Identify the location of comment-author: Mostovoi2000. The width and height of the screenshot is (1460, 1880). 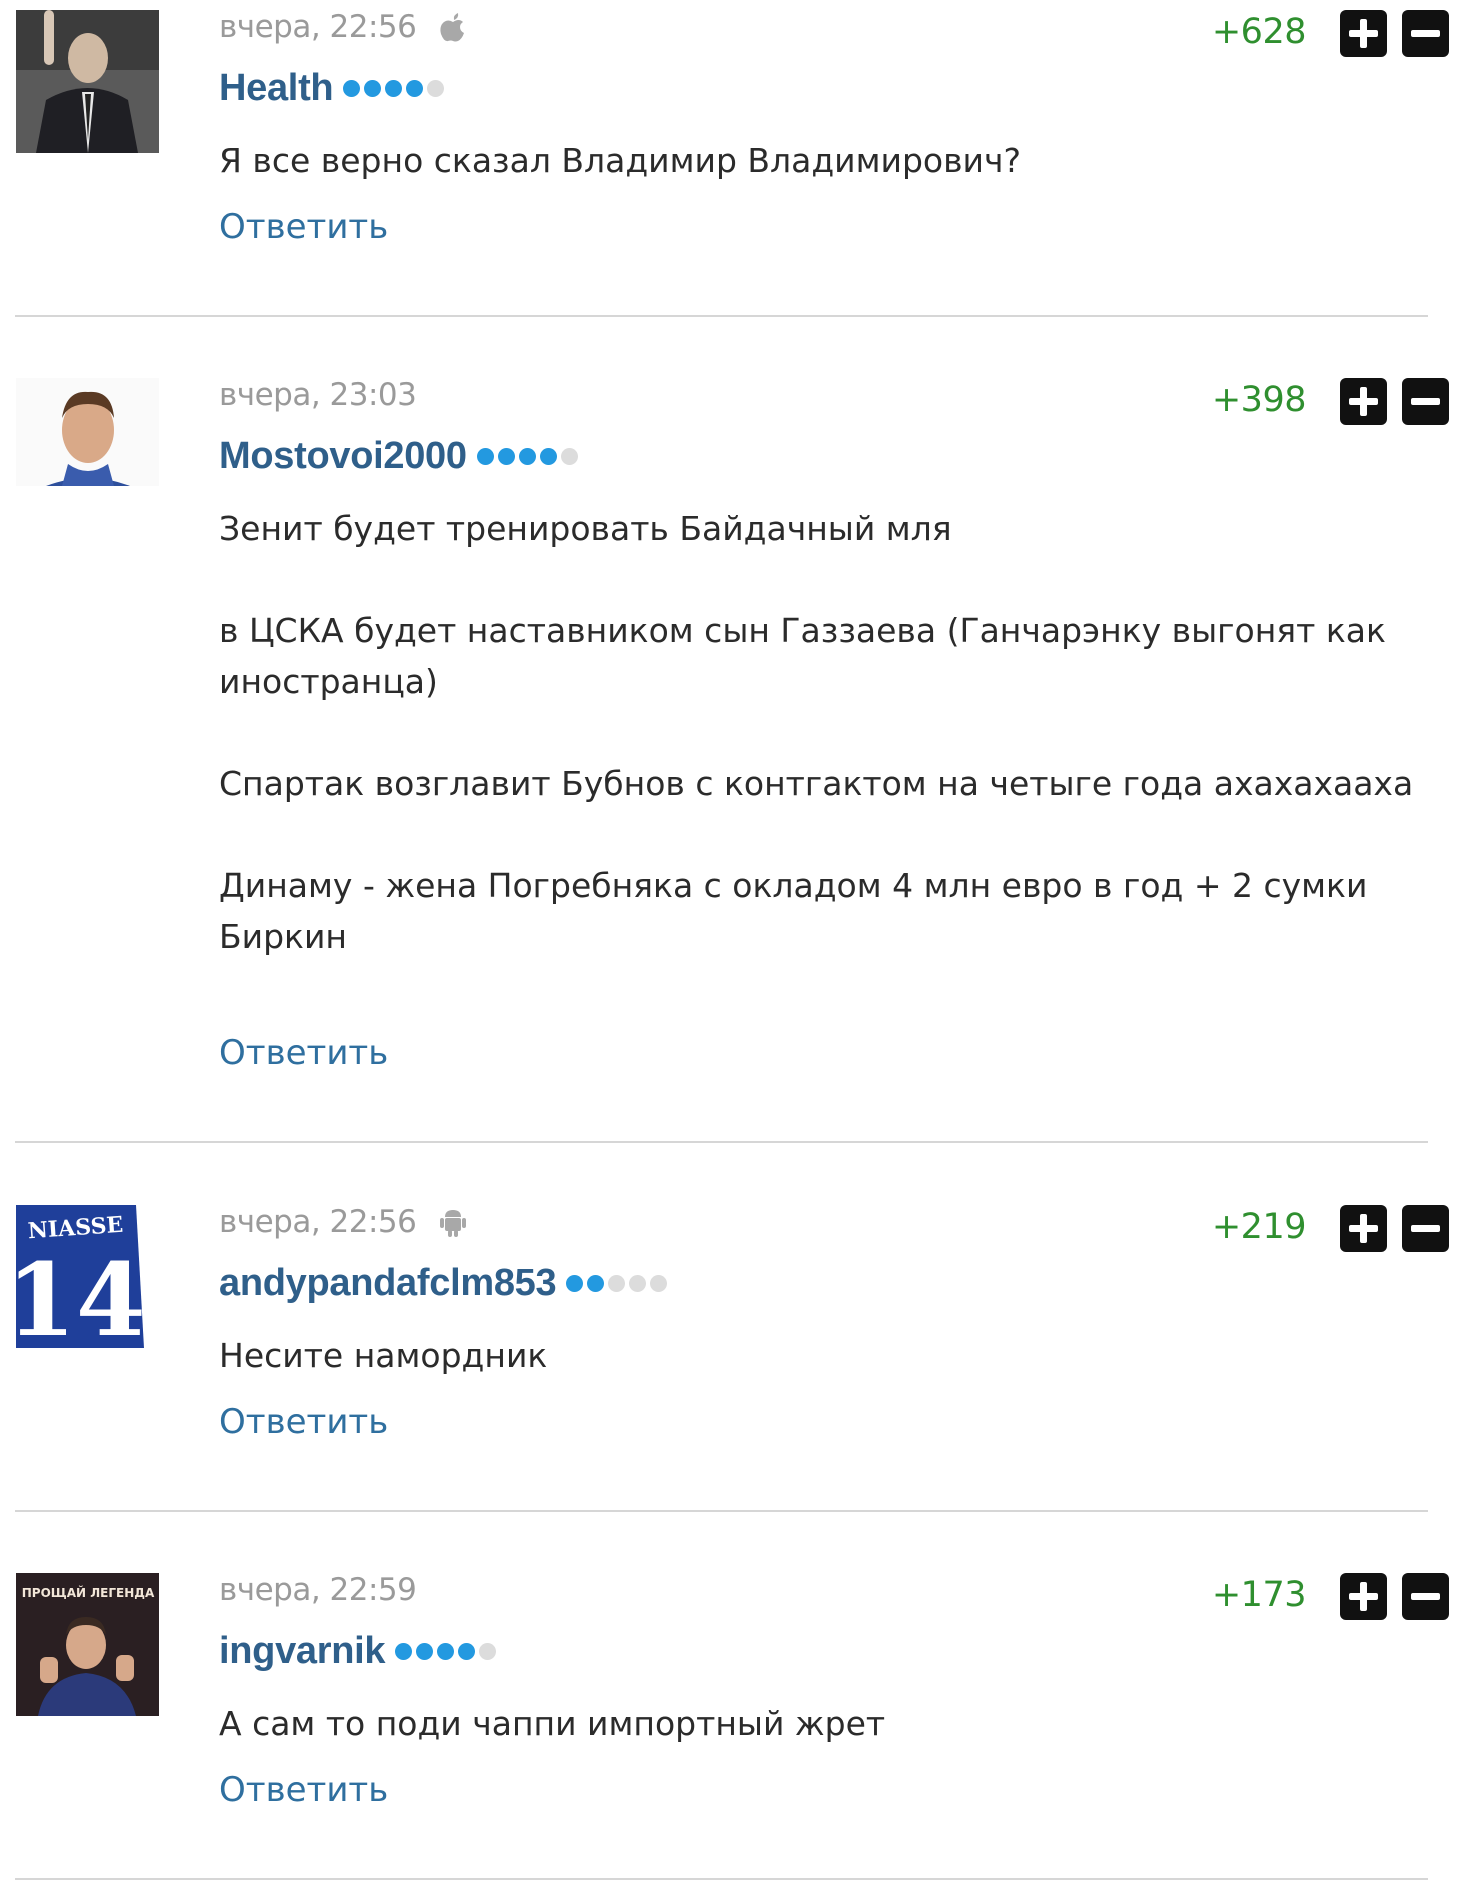
(398, 456).